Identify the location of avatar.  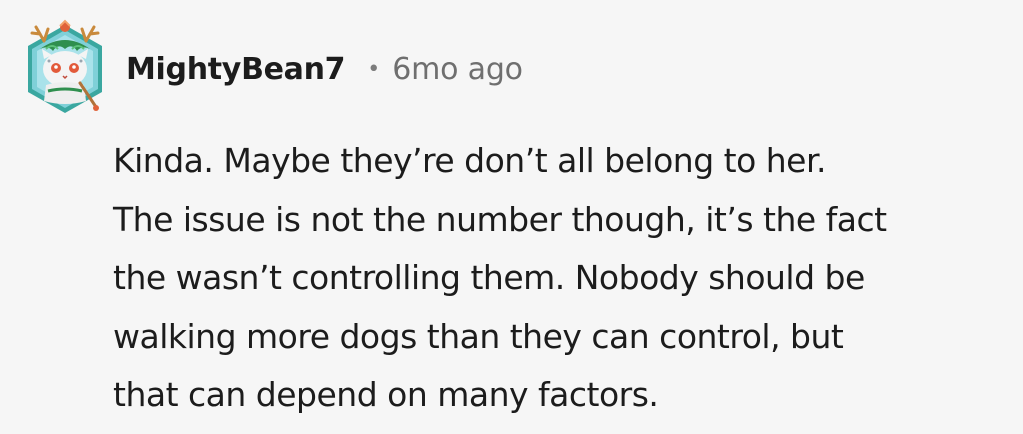
(65, 69).